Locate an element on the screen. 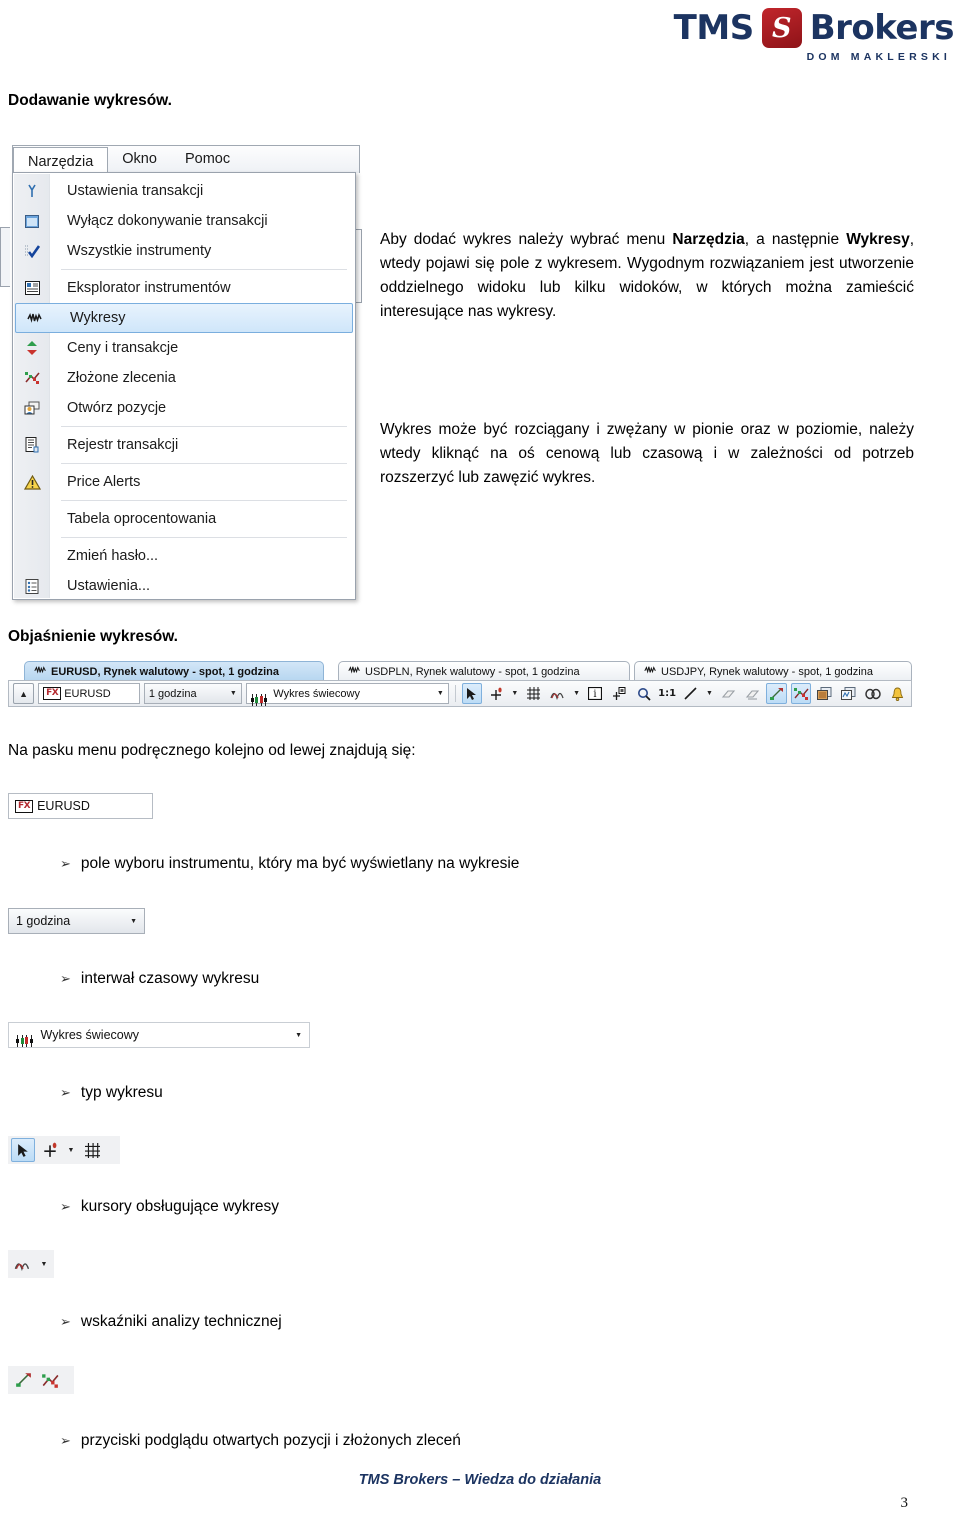 This screenshot has height=1515, width=960. checkmark-icon is located at coordinates (32, 251).